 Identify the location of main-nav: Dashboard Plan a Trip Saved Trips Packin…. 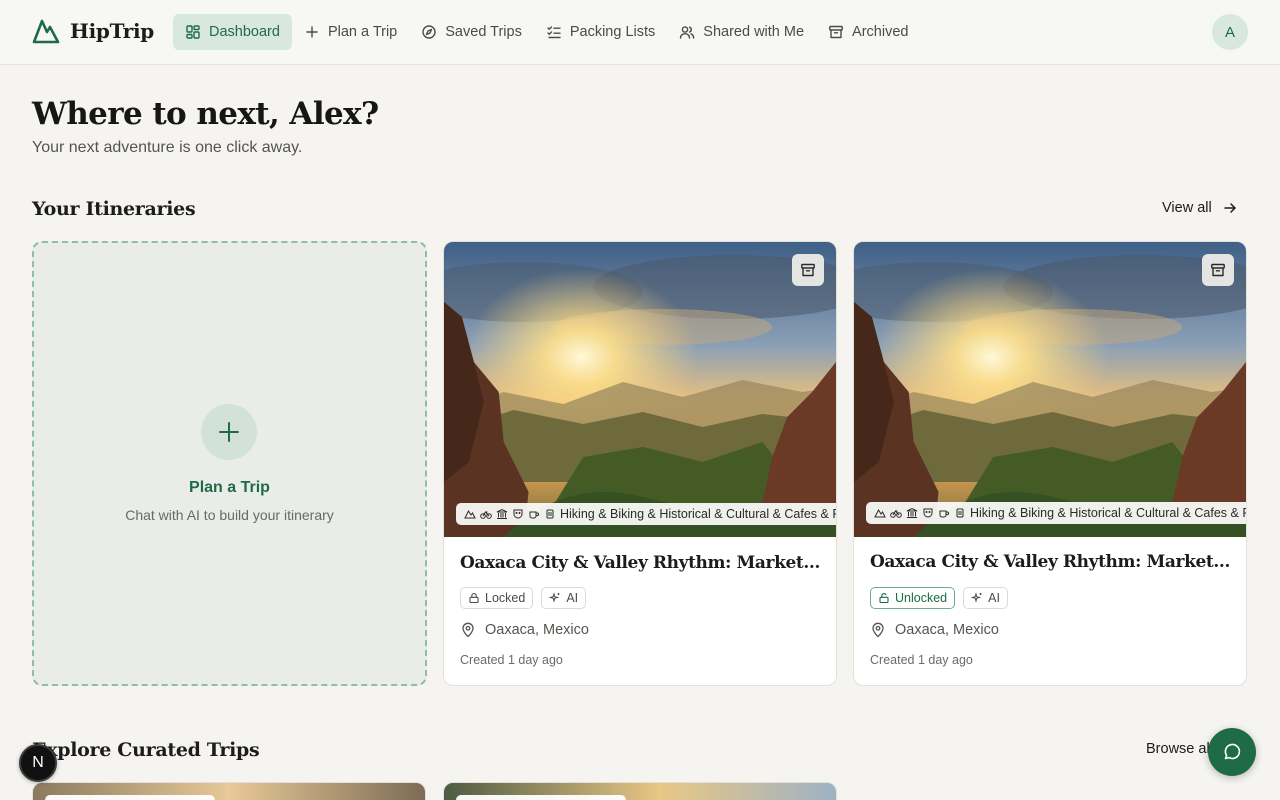
(546, 32).